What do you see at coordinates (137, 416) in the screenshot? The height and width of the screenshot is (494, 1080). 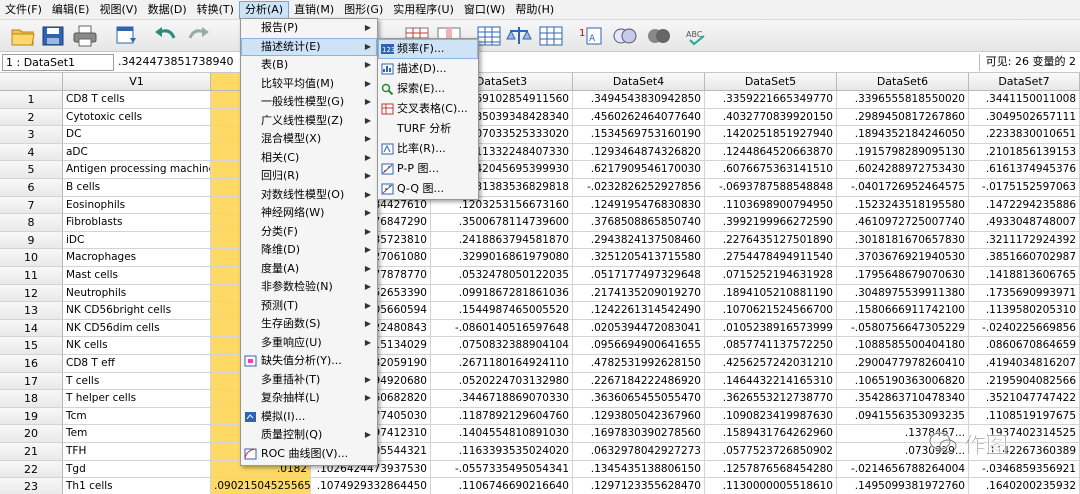 I see `cell-v1: Tcm` at bounding box center [137, 416].